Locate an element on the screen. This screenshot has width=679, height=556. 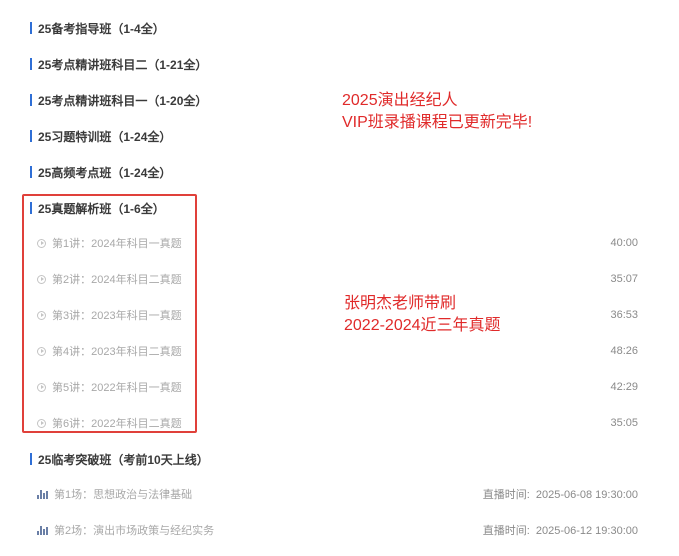
course-section-header: 25习题特训班（1-24全） is located at coordinates (100, 136).